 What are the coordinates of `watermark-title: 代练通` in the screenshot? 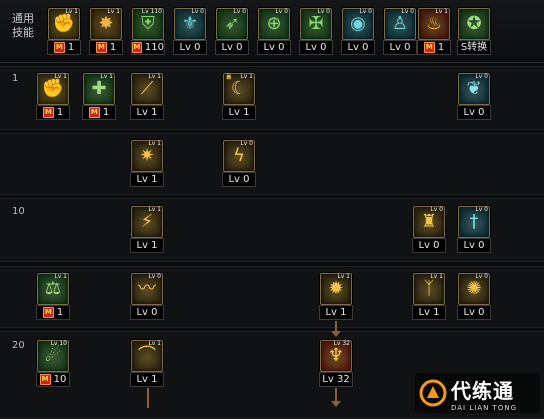 It's located at (482, 390).